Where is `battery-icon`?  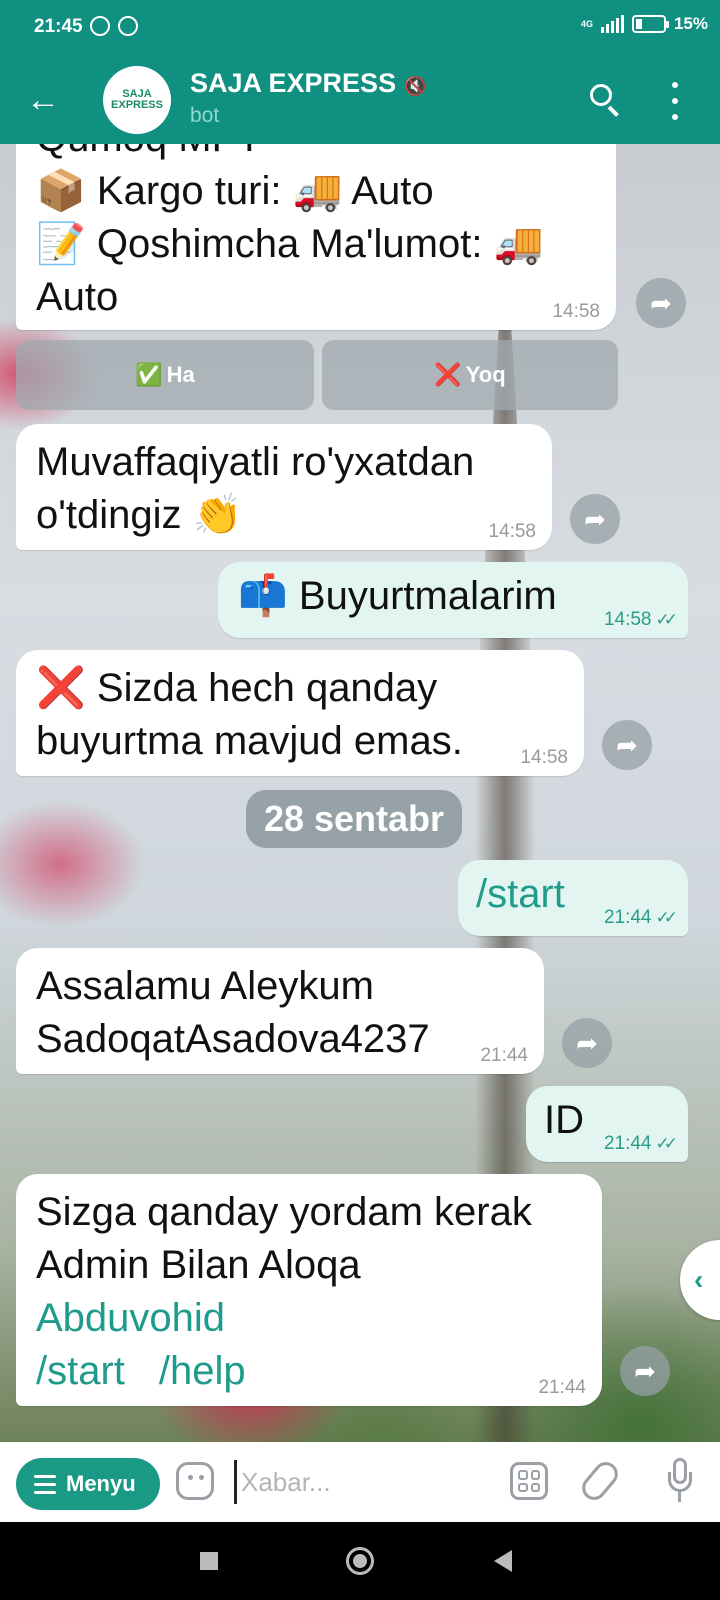
battery-icon is located at coordinates (650, 24).